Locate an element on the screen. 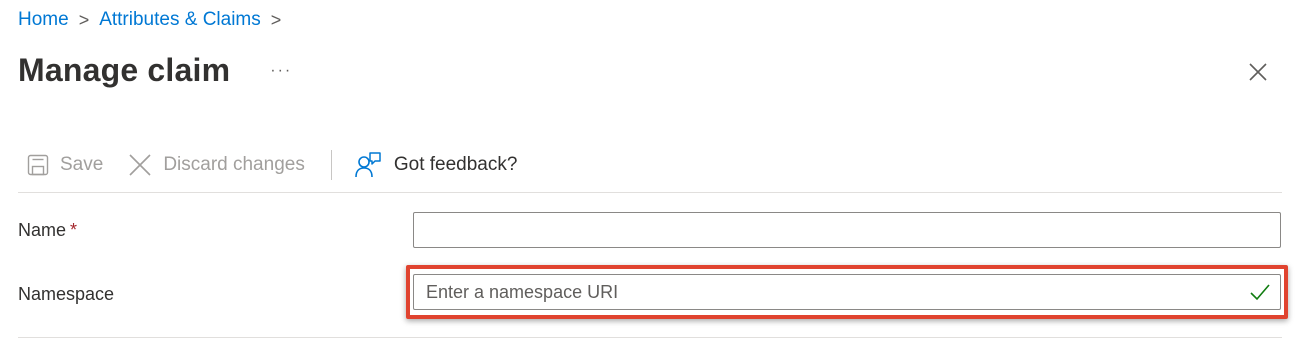  feedback-button: Got feedback? is located at coordinates (436, 165).